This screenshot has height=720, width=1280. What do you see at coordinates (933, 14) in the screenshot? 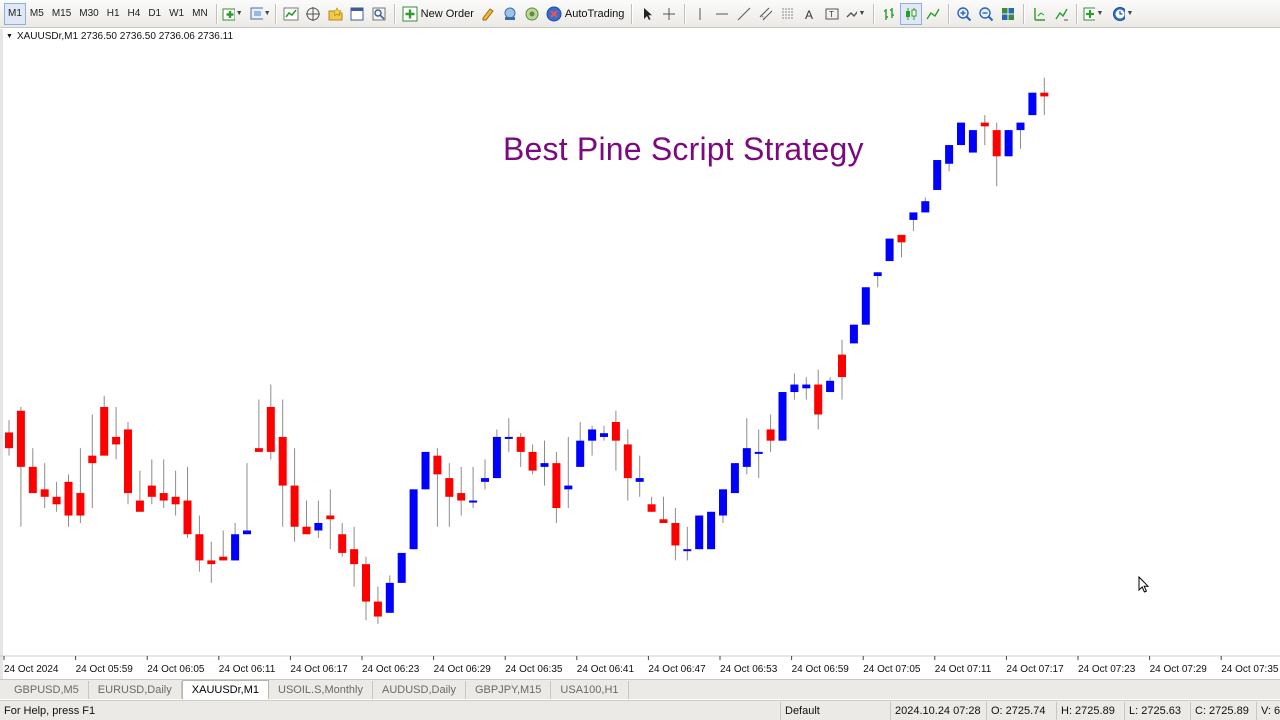
I see `line-chart-icon` at bounding box center [933, 14].